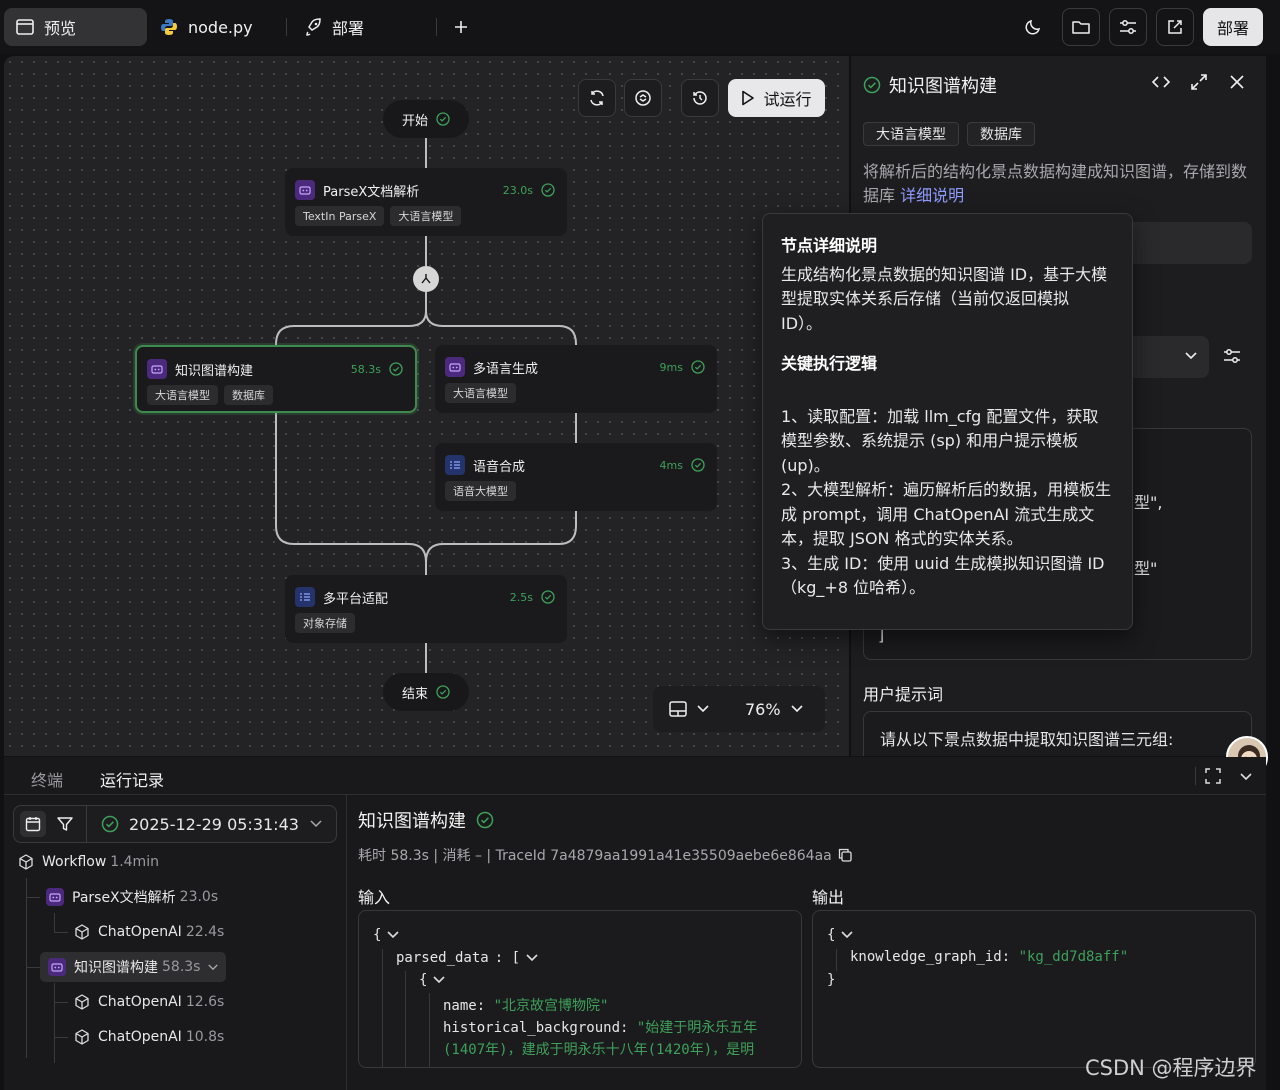  I want to click on tab-node-py: node.py, so click(214, 27).